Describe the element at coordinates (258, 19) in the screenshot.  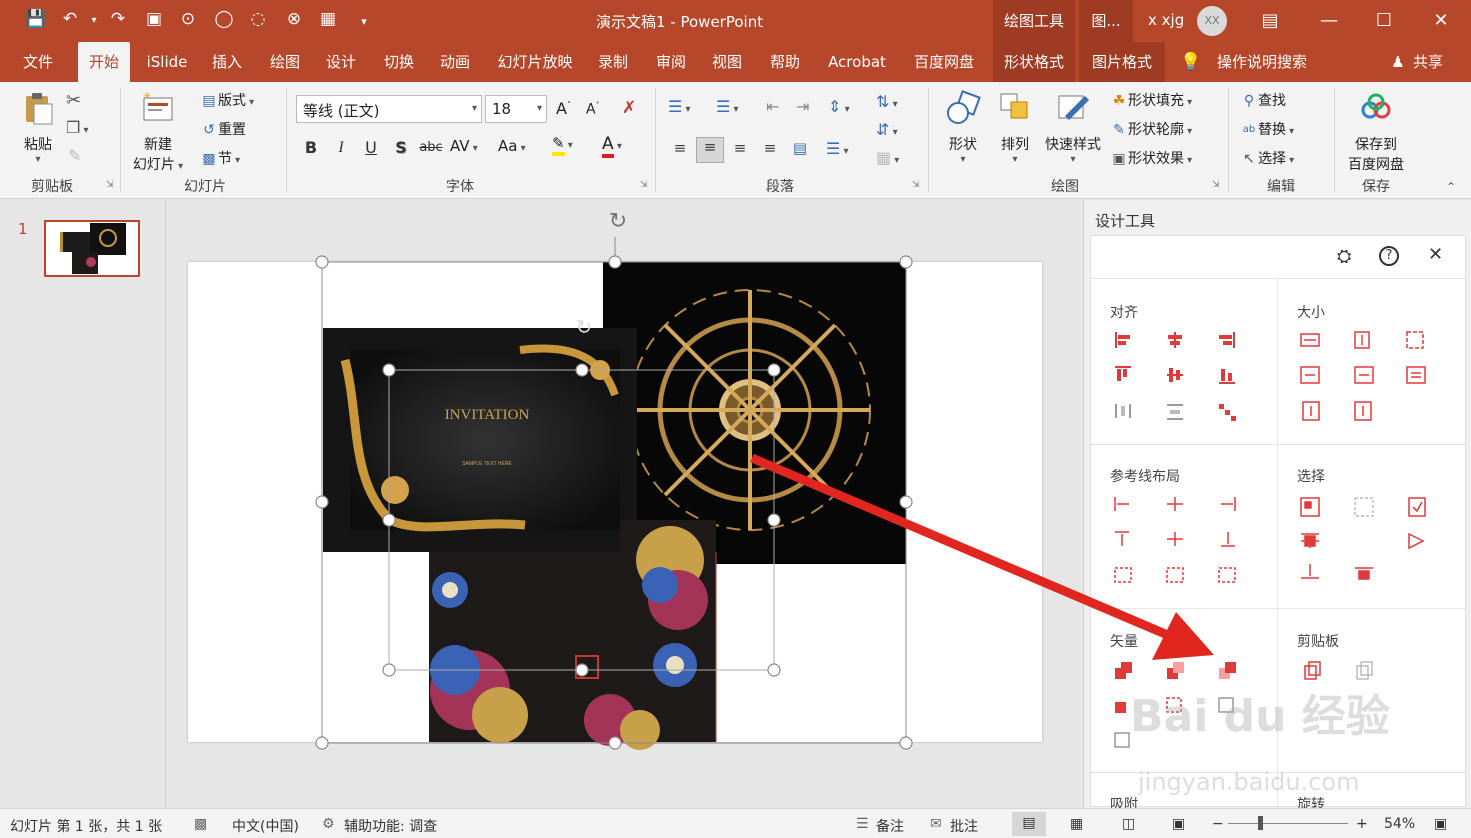
I see `shape-fragment-icon: ◌` at that location.